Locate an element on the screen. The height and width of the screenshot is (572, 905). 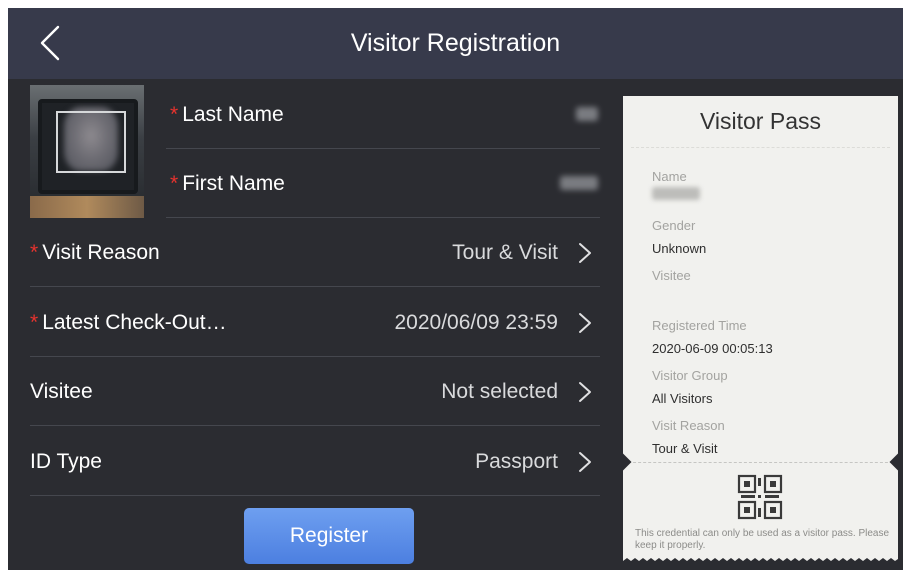
pass-visitee-label: Visitee is located at coordinates (671, 275).